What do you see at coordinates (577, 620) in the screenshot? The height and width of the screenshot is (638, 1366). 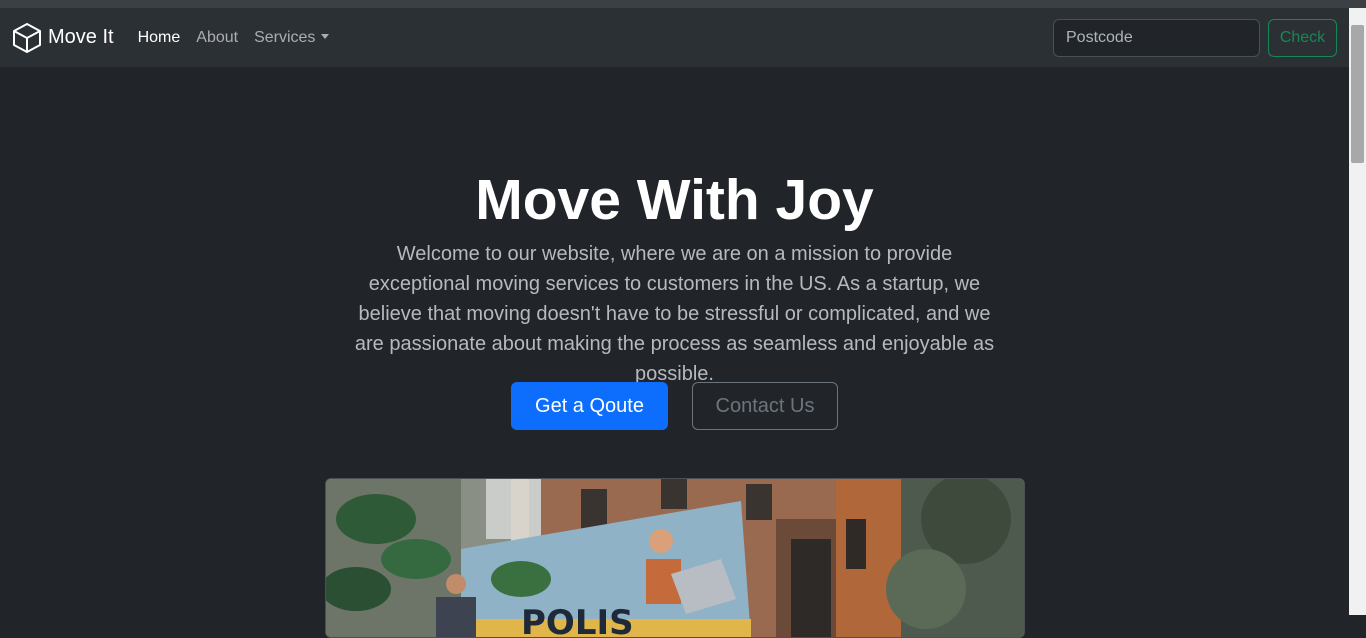 I see `truck-lettering: POLIS` at bounding box center [577, 620].